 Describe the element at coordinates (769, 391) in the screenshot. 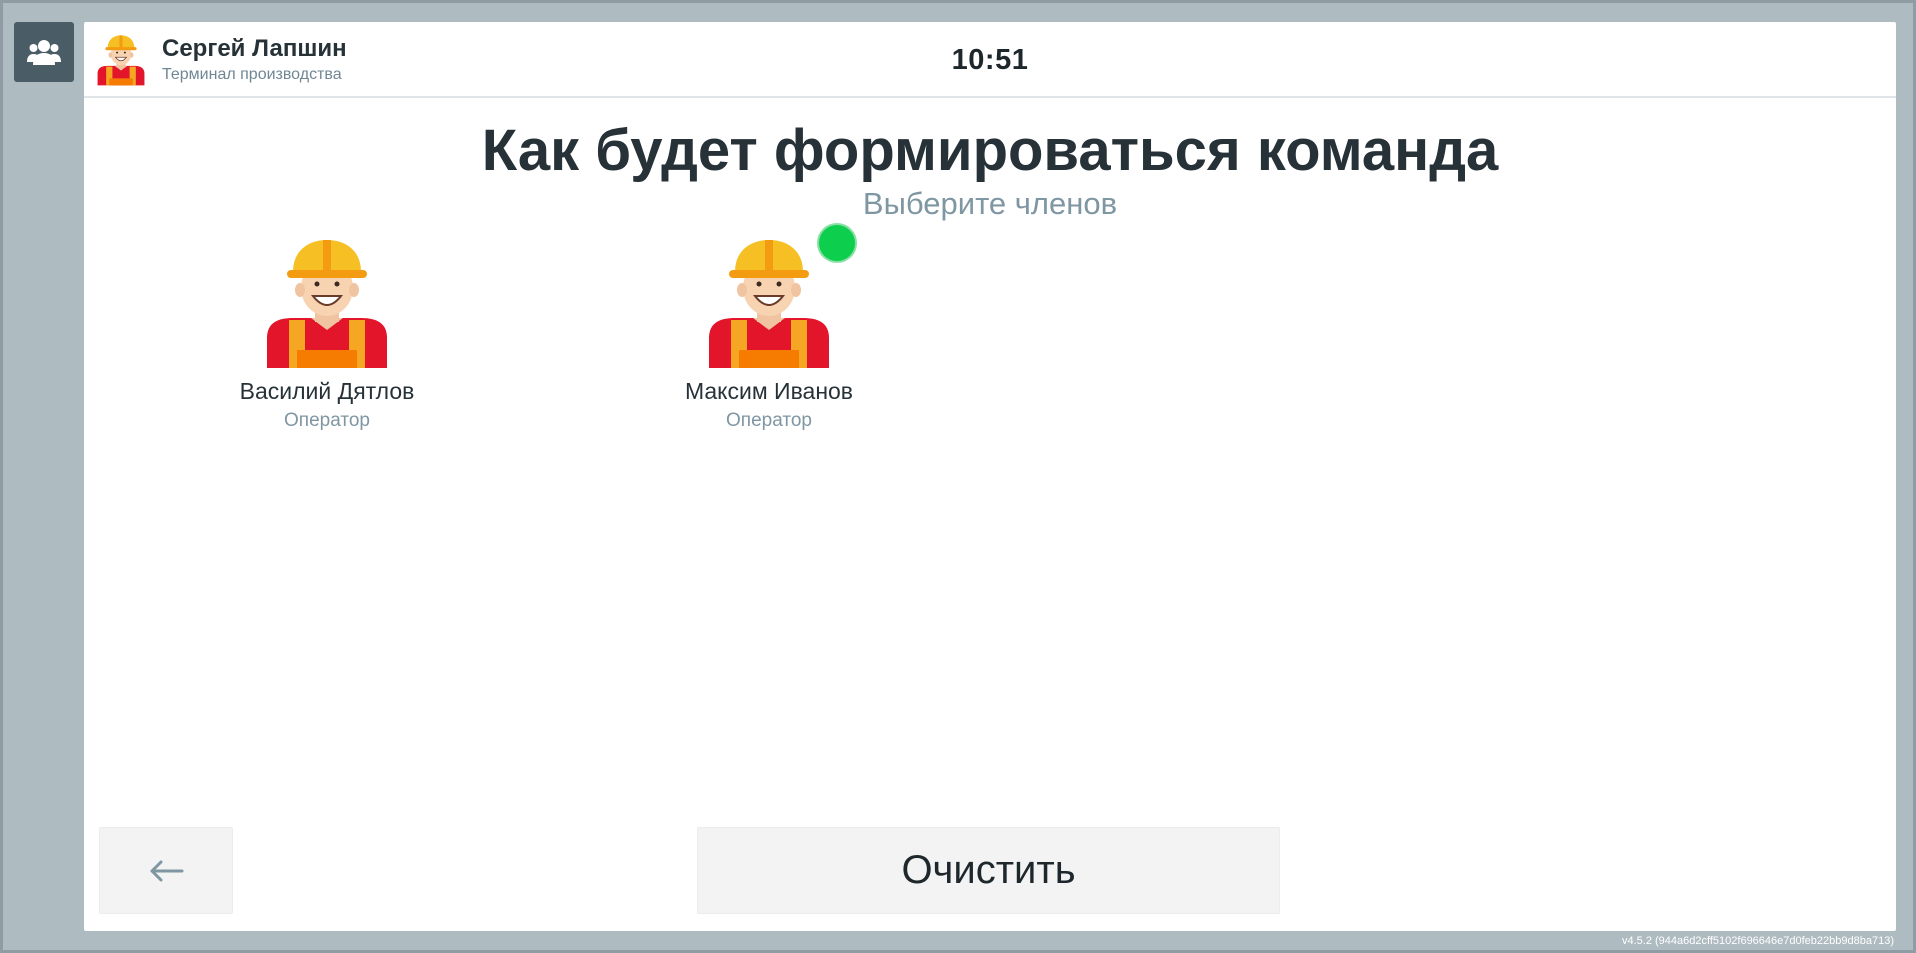

I see `worker-name: Максим Иванов` at that location.